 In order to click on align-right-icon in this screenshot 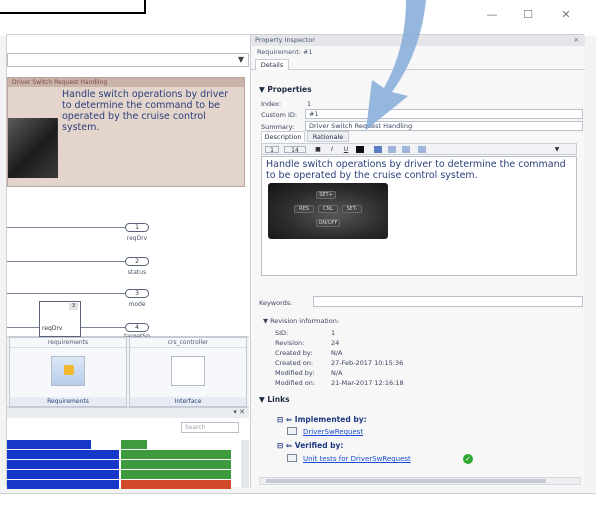, I will do `click(406, 149)`.